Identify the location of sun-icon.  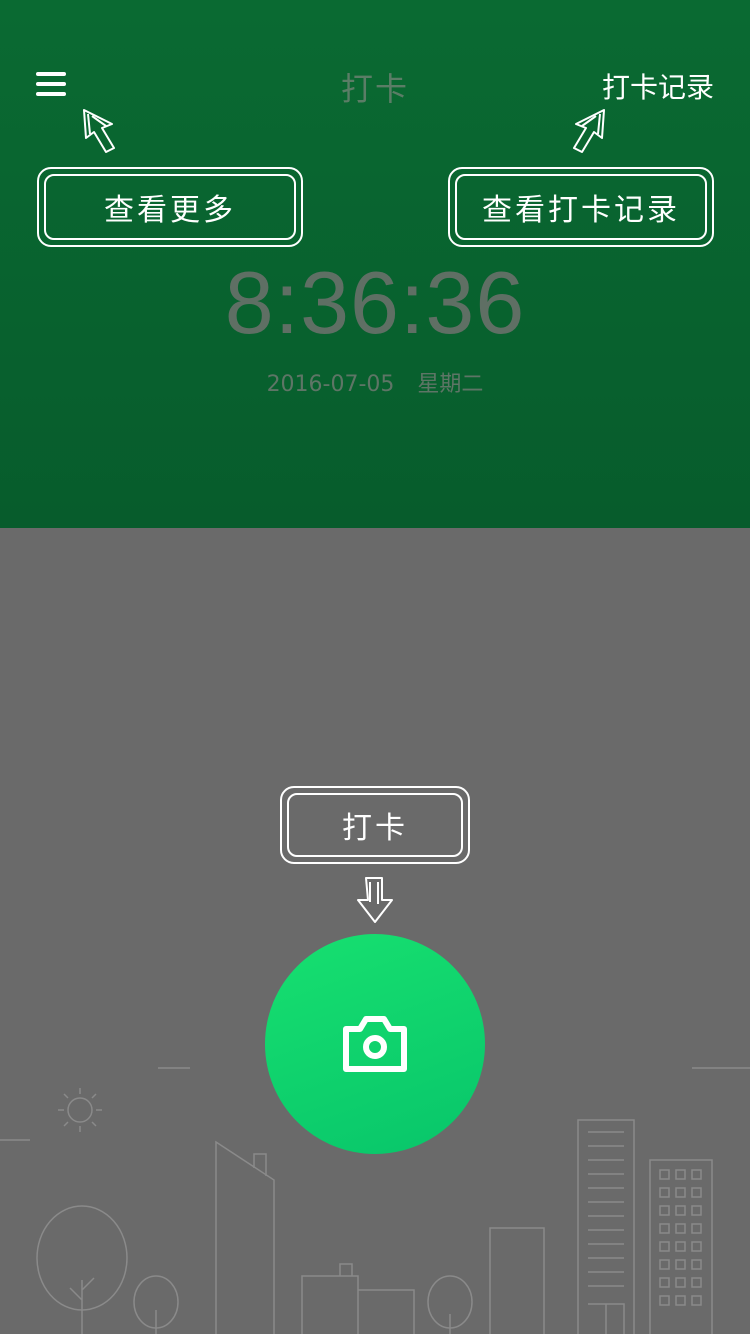
(80, 1110).